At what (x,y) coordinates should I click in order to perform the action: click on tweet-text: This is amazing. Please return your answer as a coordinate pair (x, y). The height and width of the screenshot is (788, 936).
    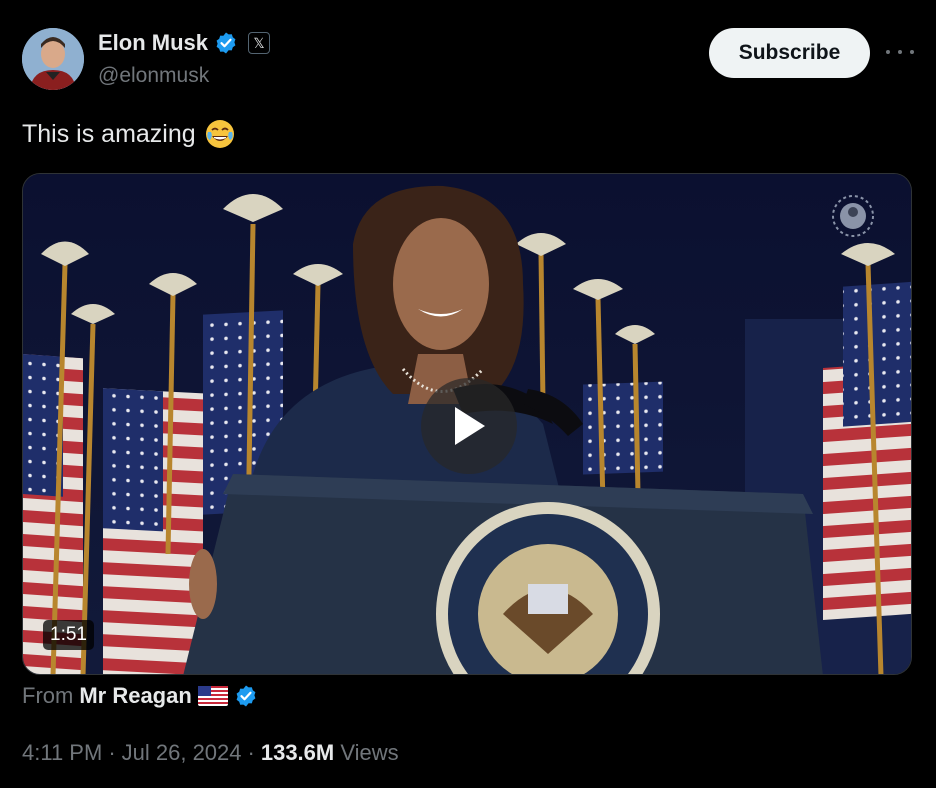
    Looking at the image, I should click on (129, 134).